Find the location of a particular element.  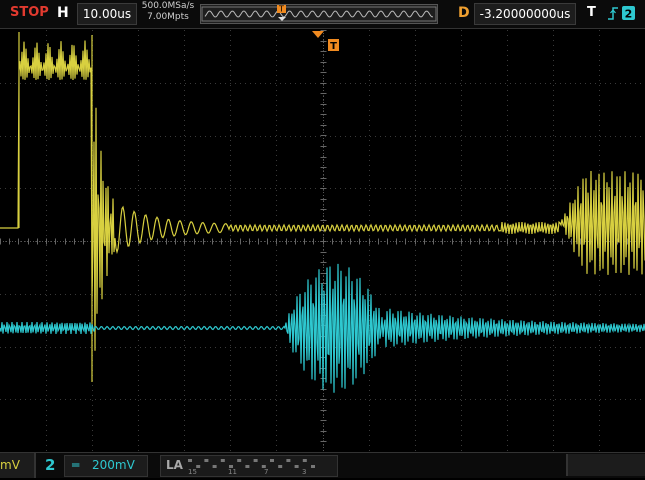

view-window-marker-icon is located at coordinates (282, 19).